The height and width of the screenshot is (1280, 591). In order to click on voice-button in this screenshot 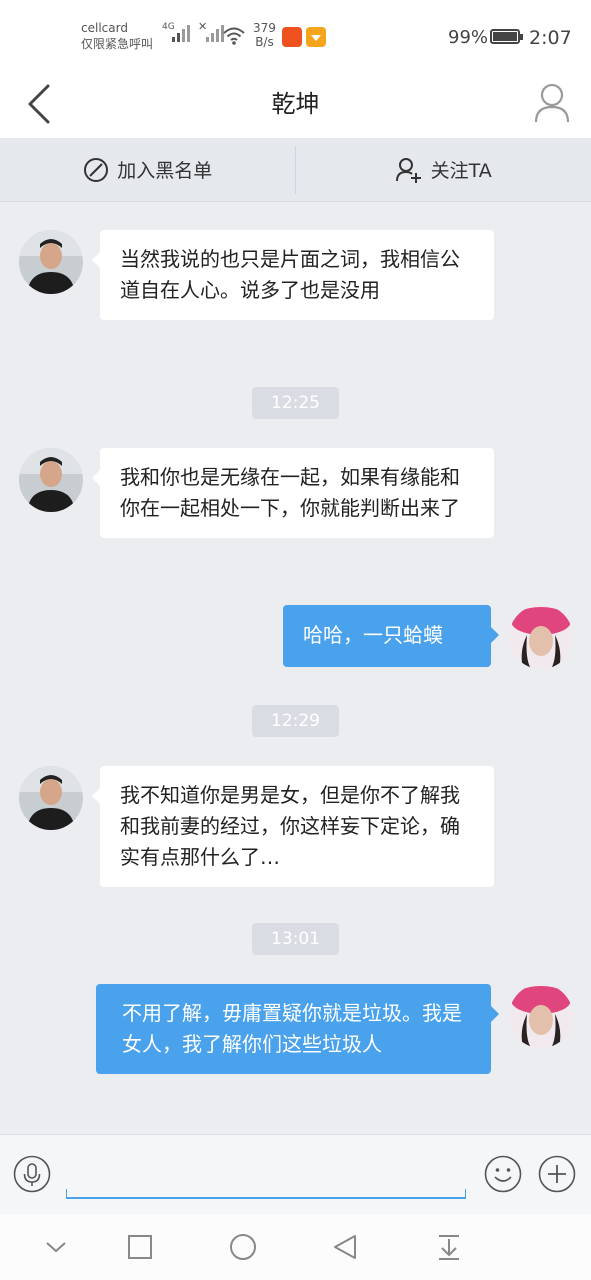, I will do `click(32, 1174)`.